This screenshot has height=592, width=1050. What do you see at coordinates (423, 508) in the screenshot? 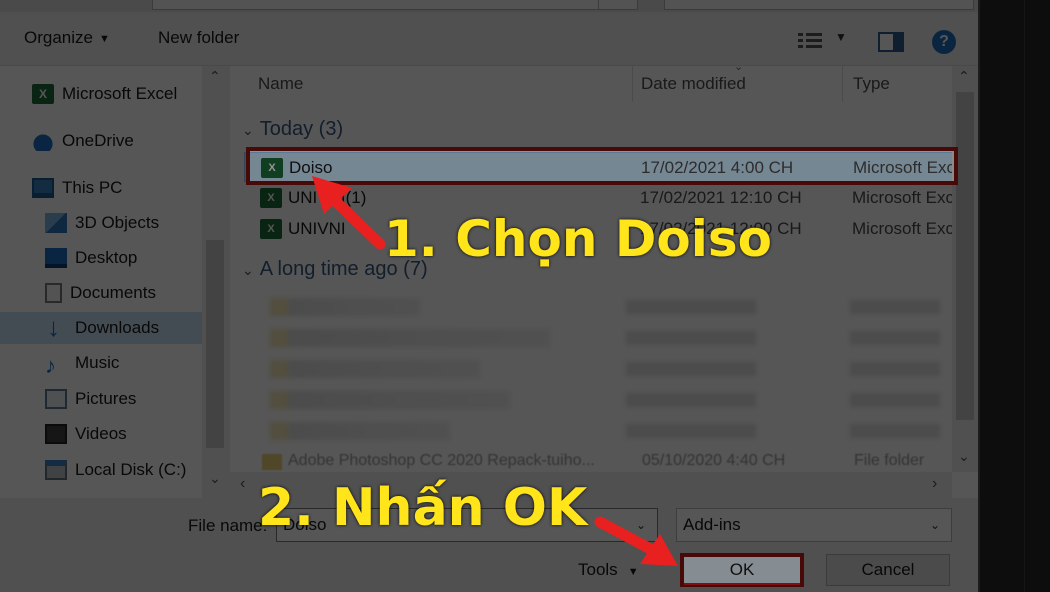
I see `annotation-step-2: 2. Nhấn OK` at bounding box center [423, 508].